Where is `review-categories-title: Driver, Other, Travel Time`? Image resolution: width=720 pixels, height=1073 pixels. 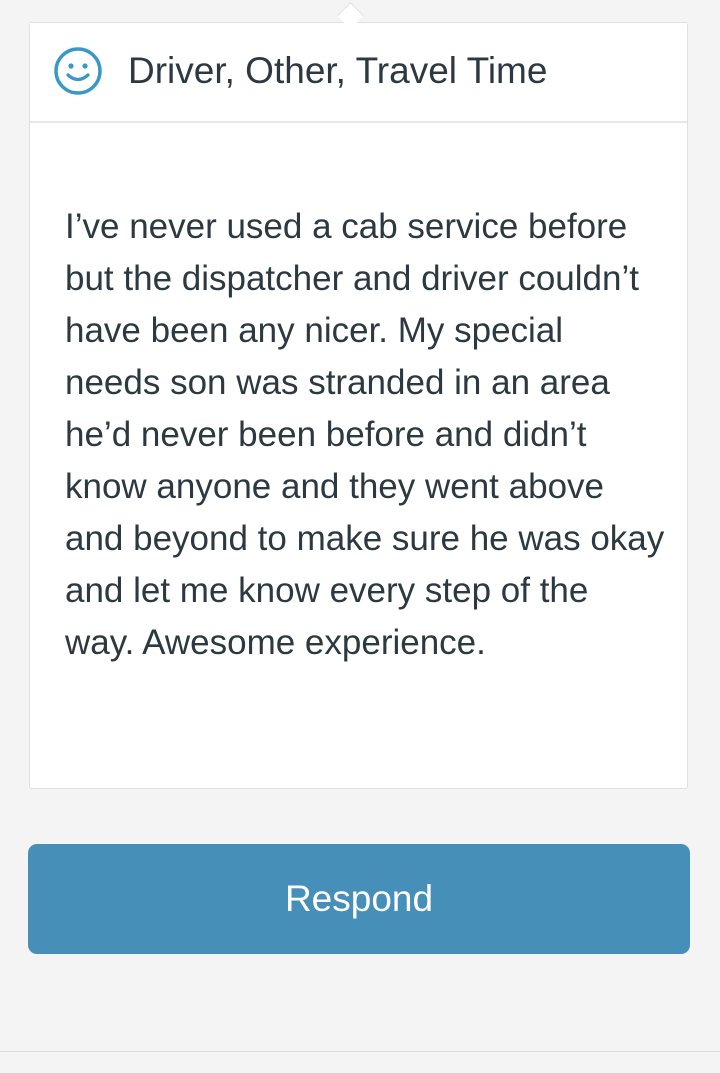 review-categories-title: Driver, Other, Travel Time is located at coordinates (338, 70).